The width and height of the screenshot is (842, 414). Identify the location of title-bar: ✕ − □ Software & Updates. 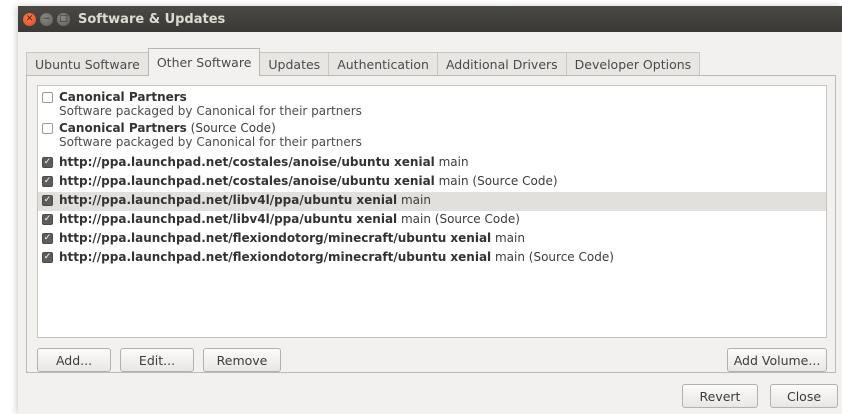
(430, 19).